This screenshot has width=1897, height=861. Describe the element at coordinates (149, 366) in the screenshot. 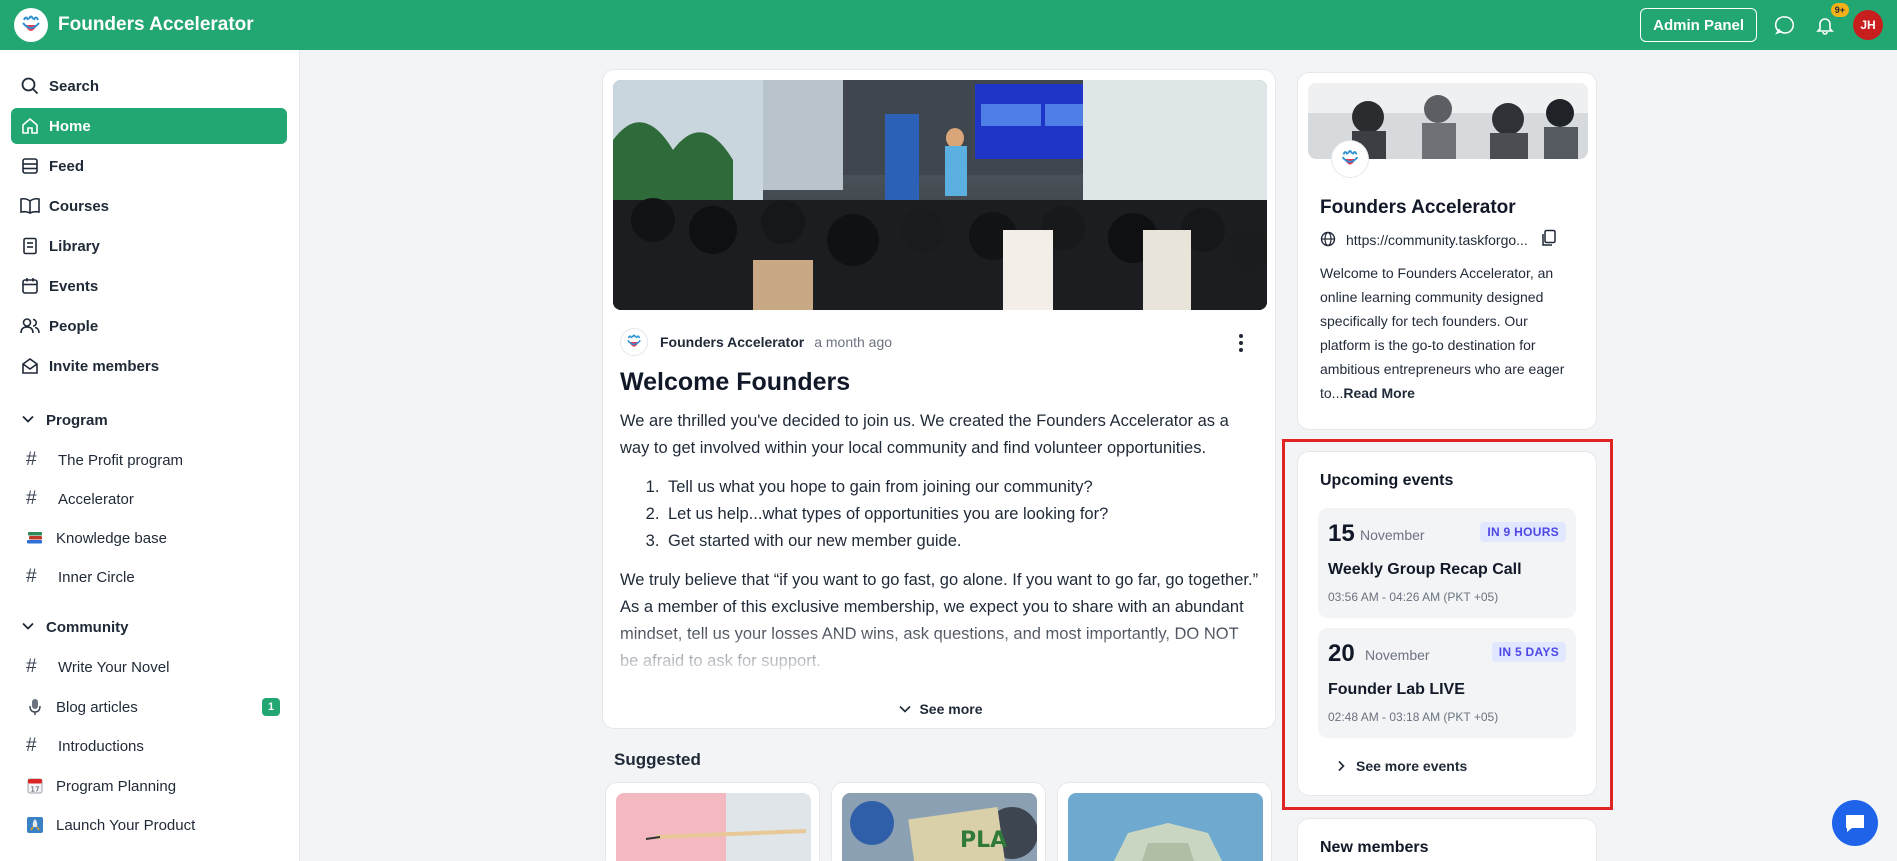

I see `sidebar-item-invite-members: Invite members` at that location.